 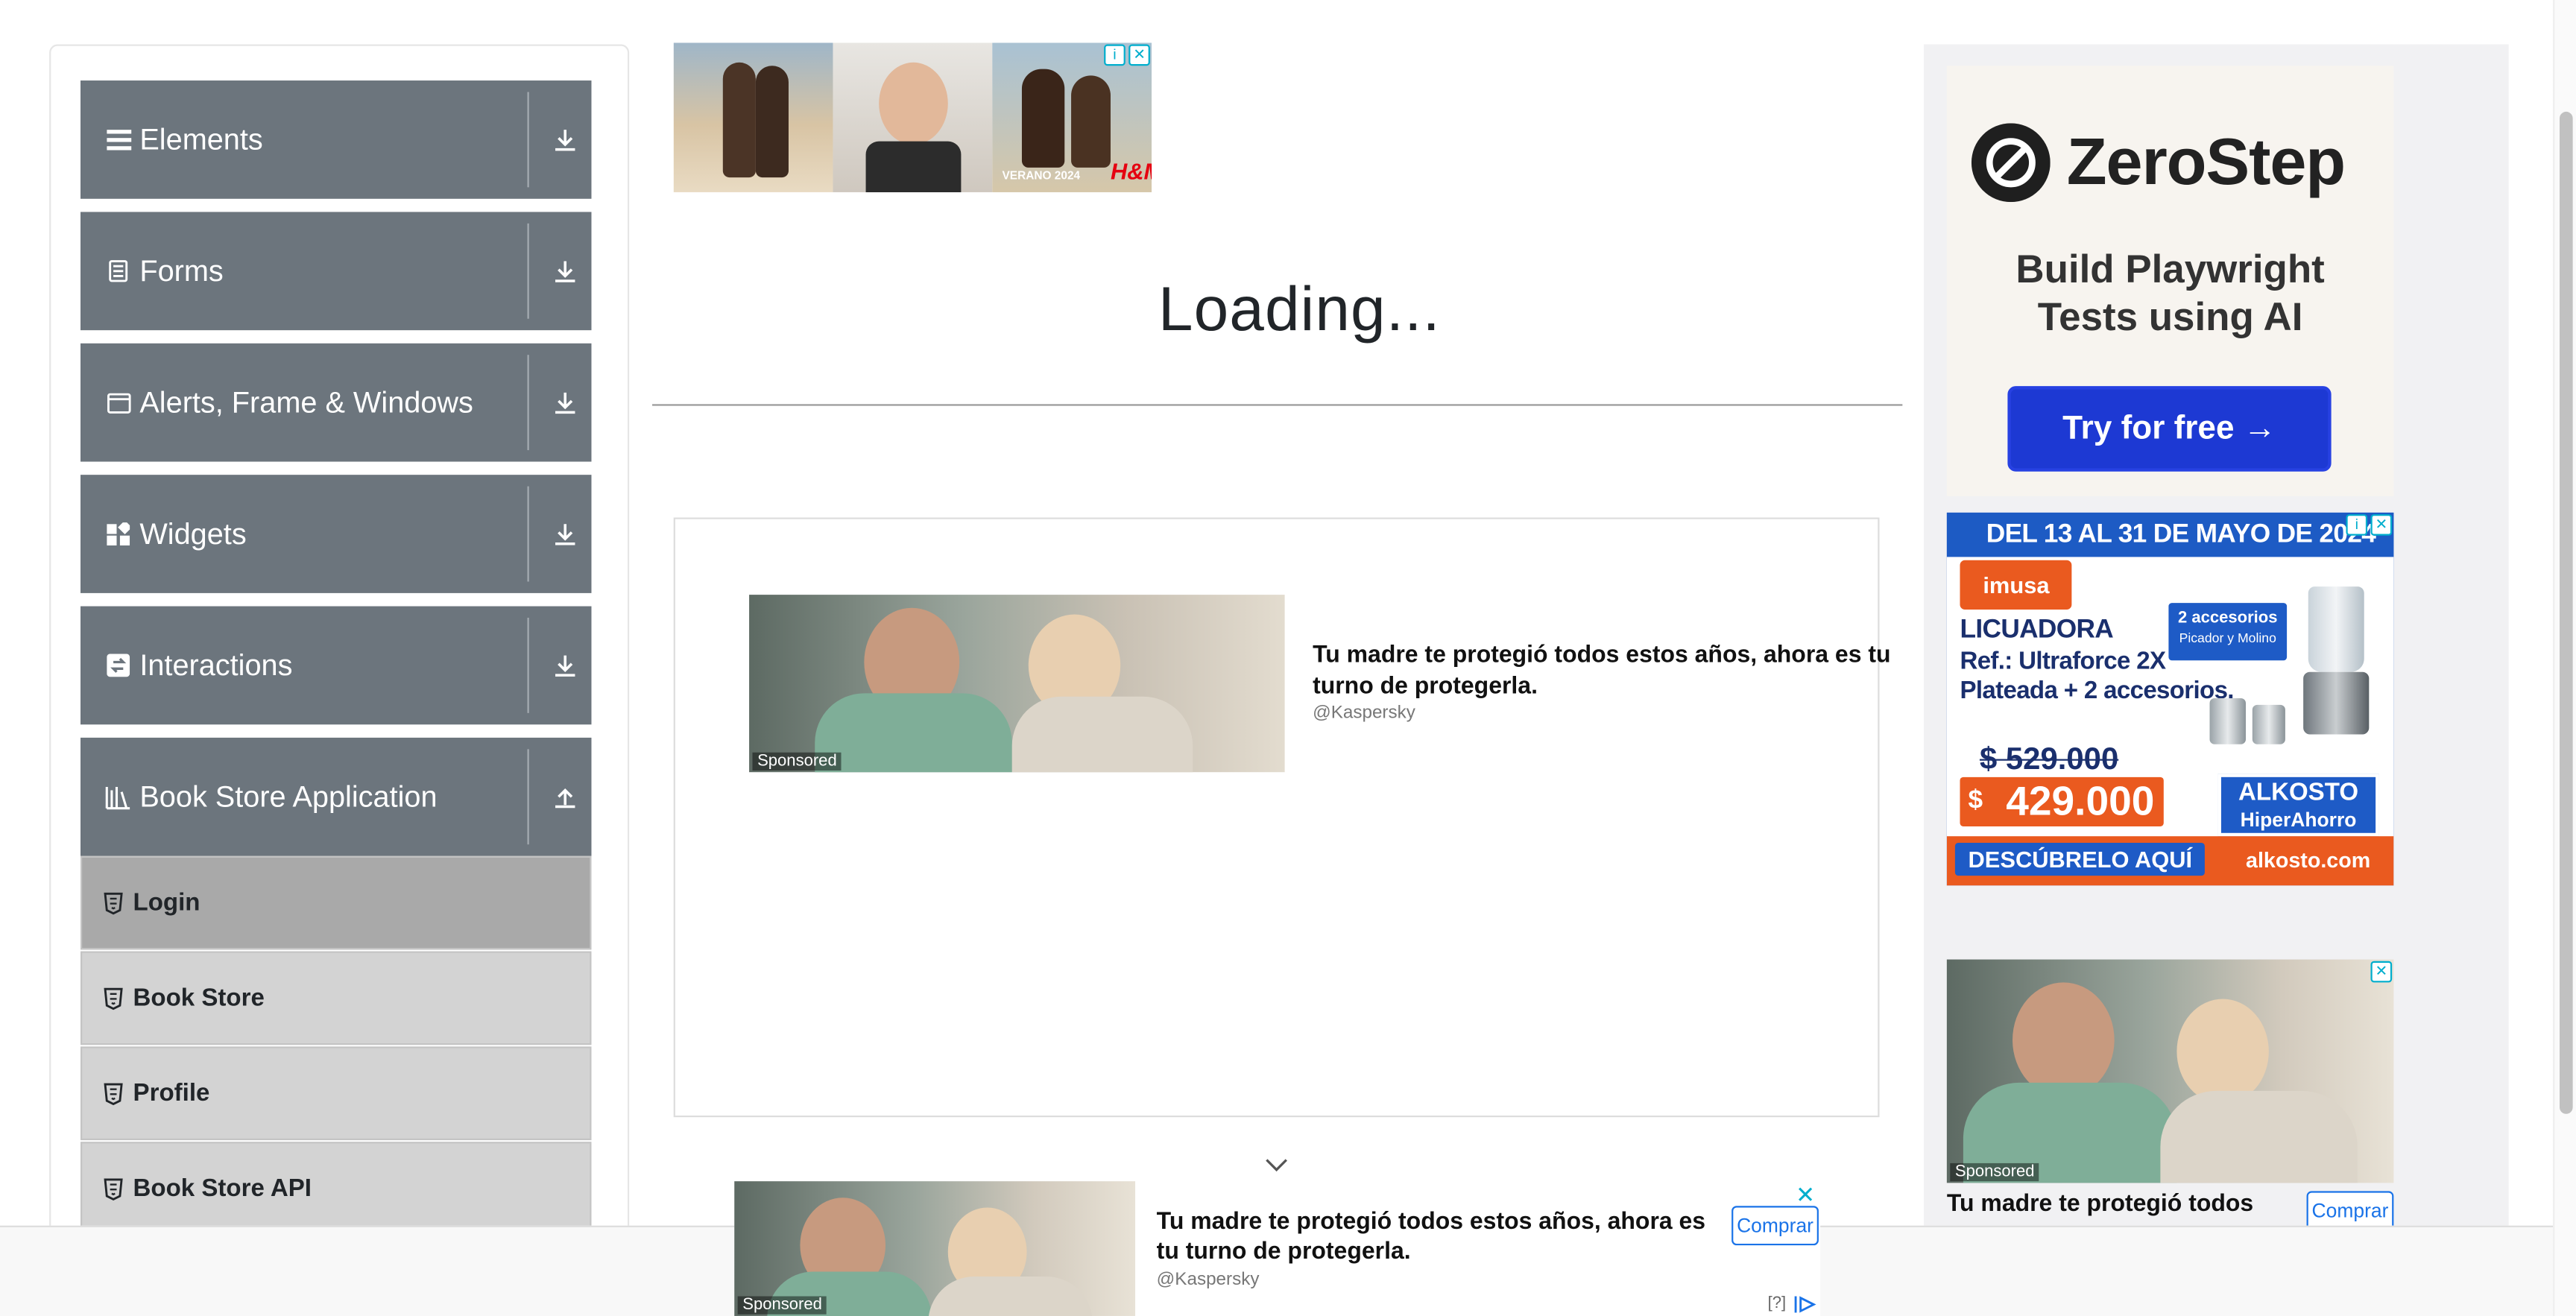 I want to click on alkosto-logo: ALKOSTO HiperAhorro, so click(x=2298, y=806).